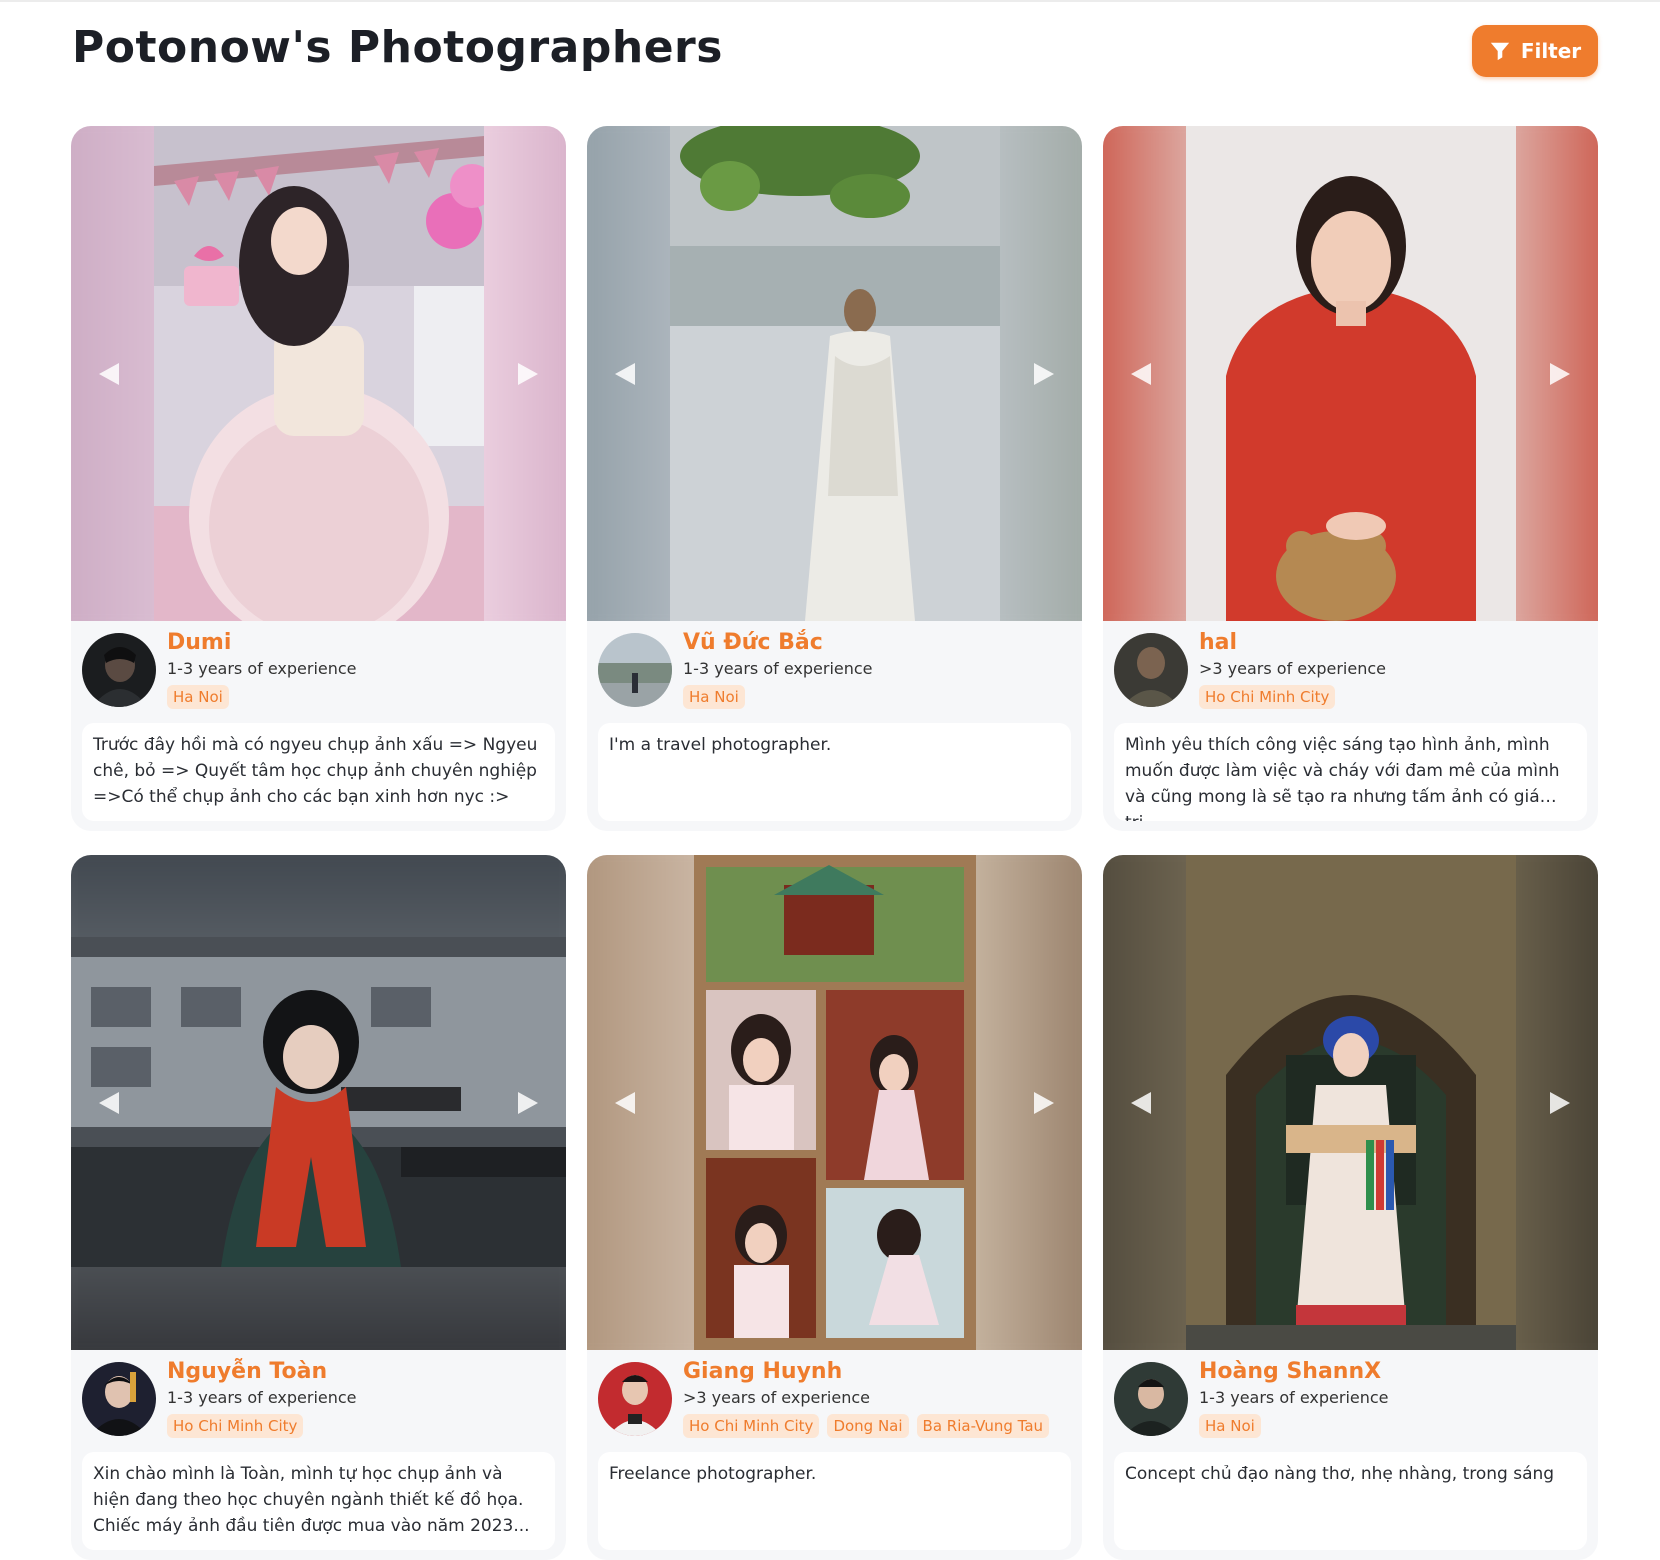 This screenshot has height=1560, width=1660. I want to click on photographer-bio: I'm a travel photographer., so click(834, 772).